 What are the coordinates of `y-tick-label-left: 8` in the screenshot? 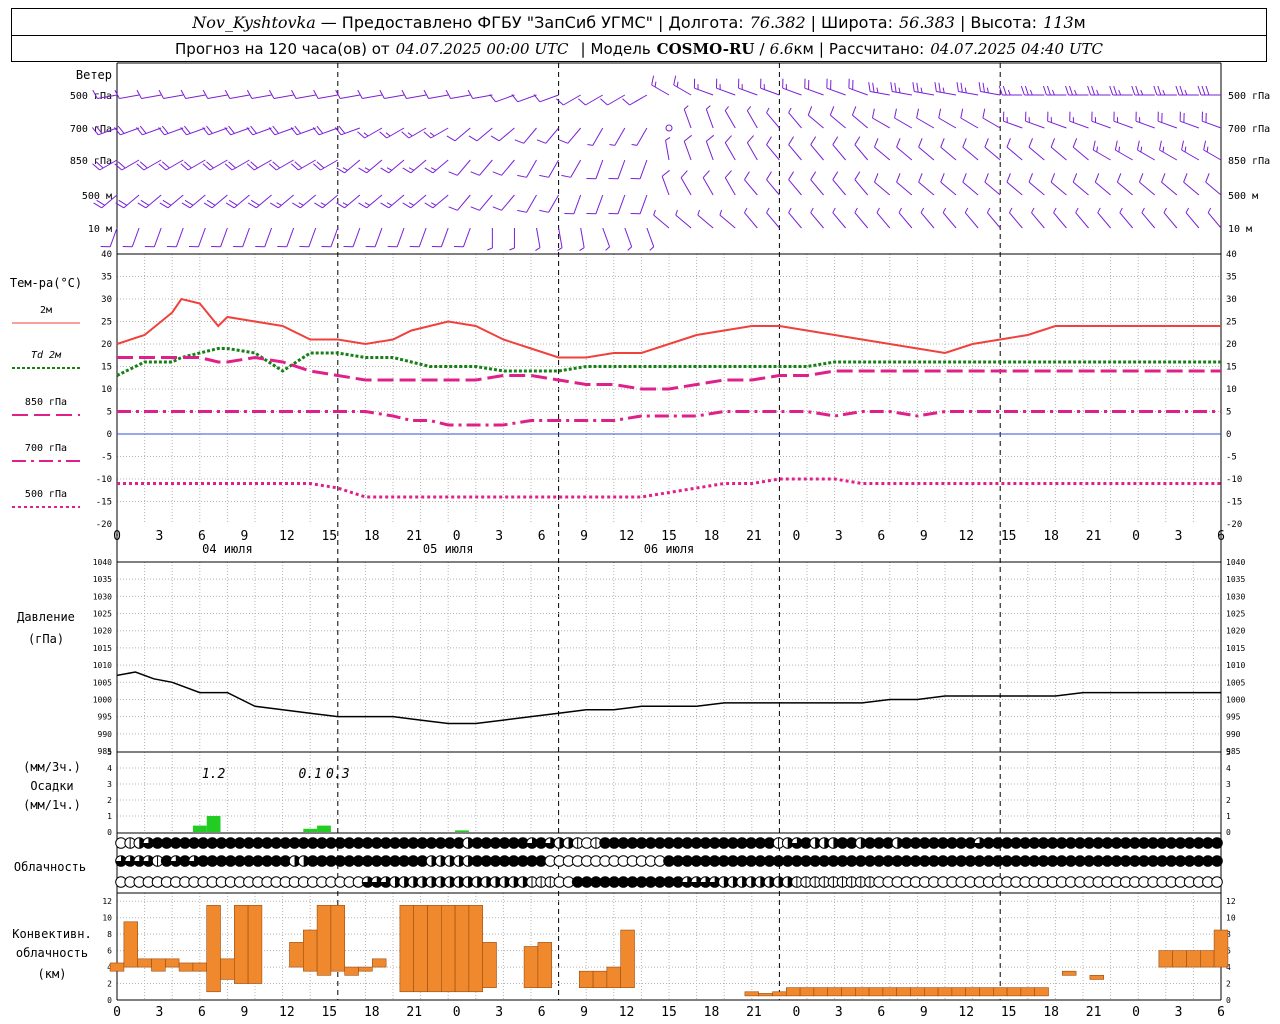 It's located at (109, 934).